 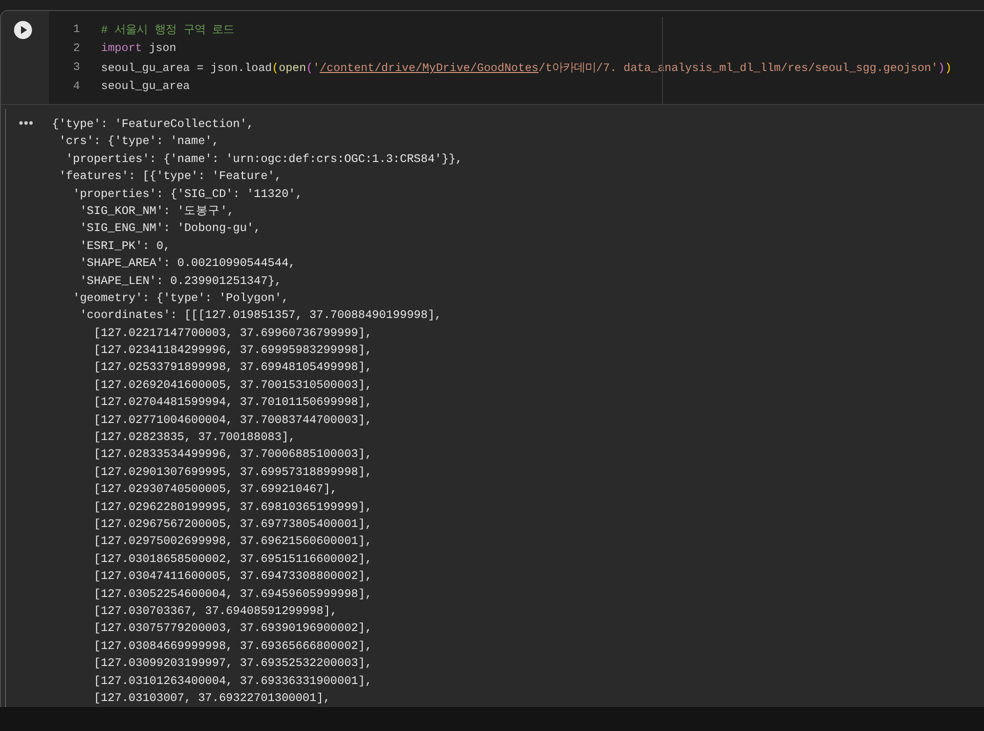 I want to click on play-icon, so click(x=23, y=30).